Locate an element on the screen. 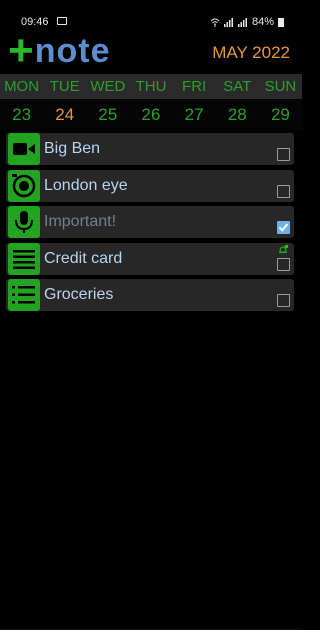 The width and height of the screenshot is (320, 630). weekday-wed: WED is located at coordinates (108, 86).